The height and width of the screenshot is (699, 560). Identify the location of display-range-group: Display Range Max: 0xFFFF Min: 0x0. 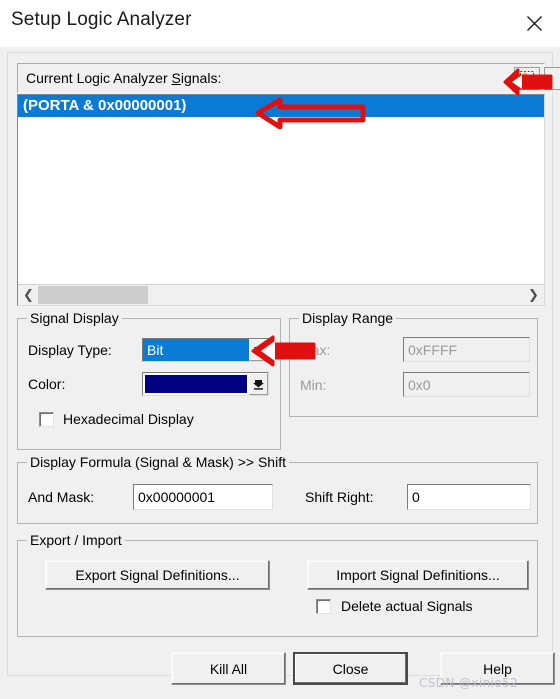
(413, 363).